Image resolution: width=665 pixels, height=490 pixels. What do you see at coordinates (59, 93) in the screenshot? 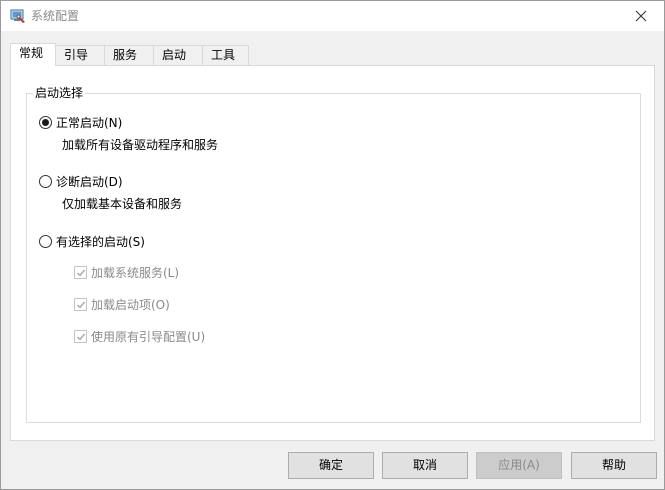
I see `group-label: 启动选择` at bounding box center [59, 93].